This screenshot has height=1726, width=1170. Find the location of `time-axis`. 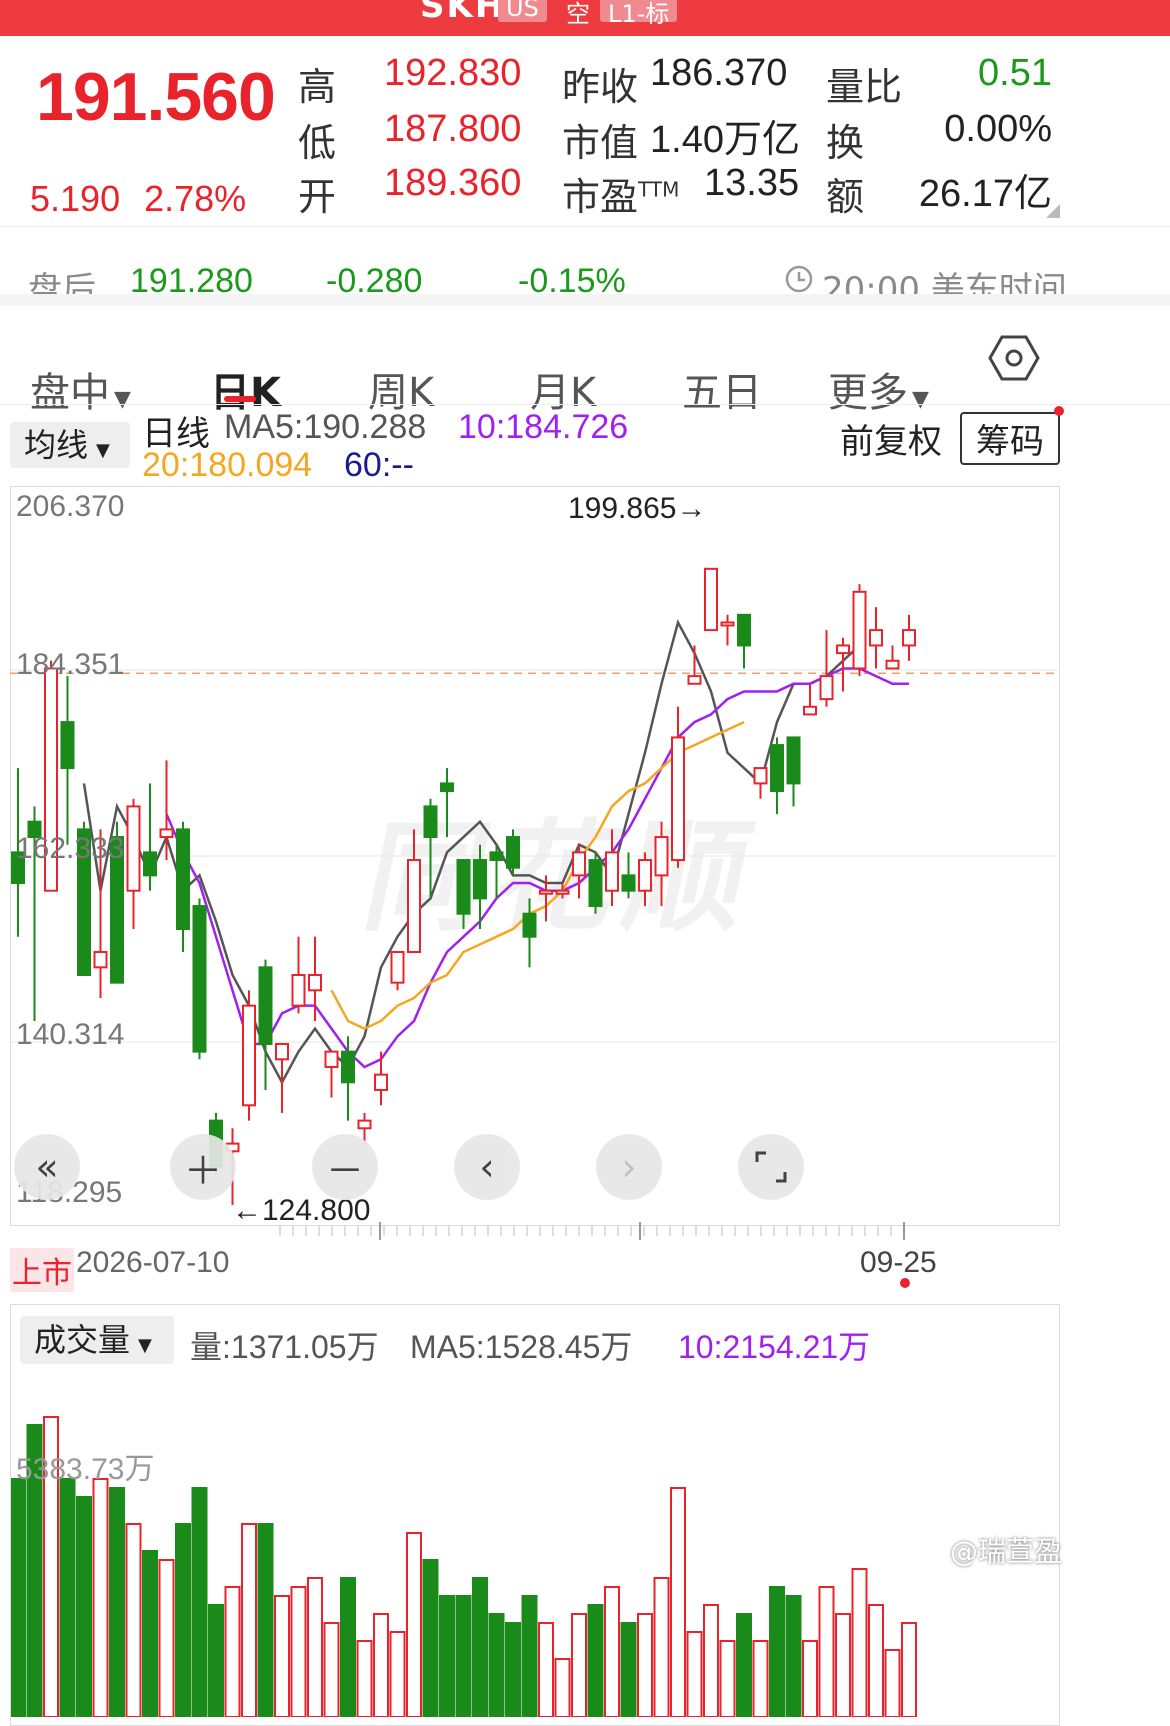

time-axis is located at coordinates (592, 1231).